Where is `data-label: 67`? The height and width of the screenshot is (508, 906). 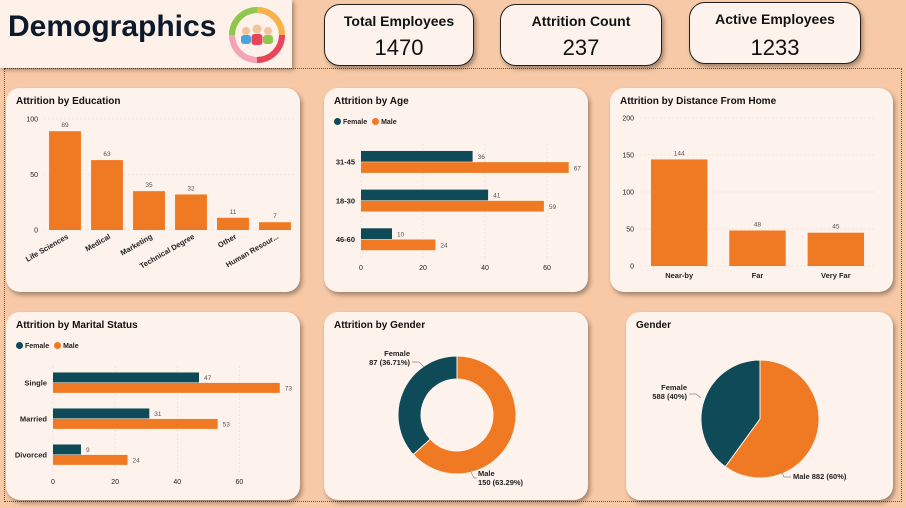 data-label: 67 is located at coordinates (578, 168).